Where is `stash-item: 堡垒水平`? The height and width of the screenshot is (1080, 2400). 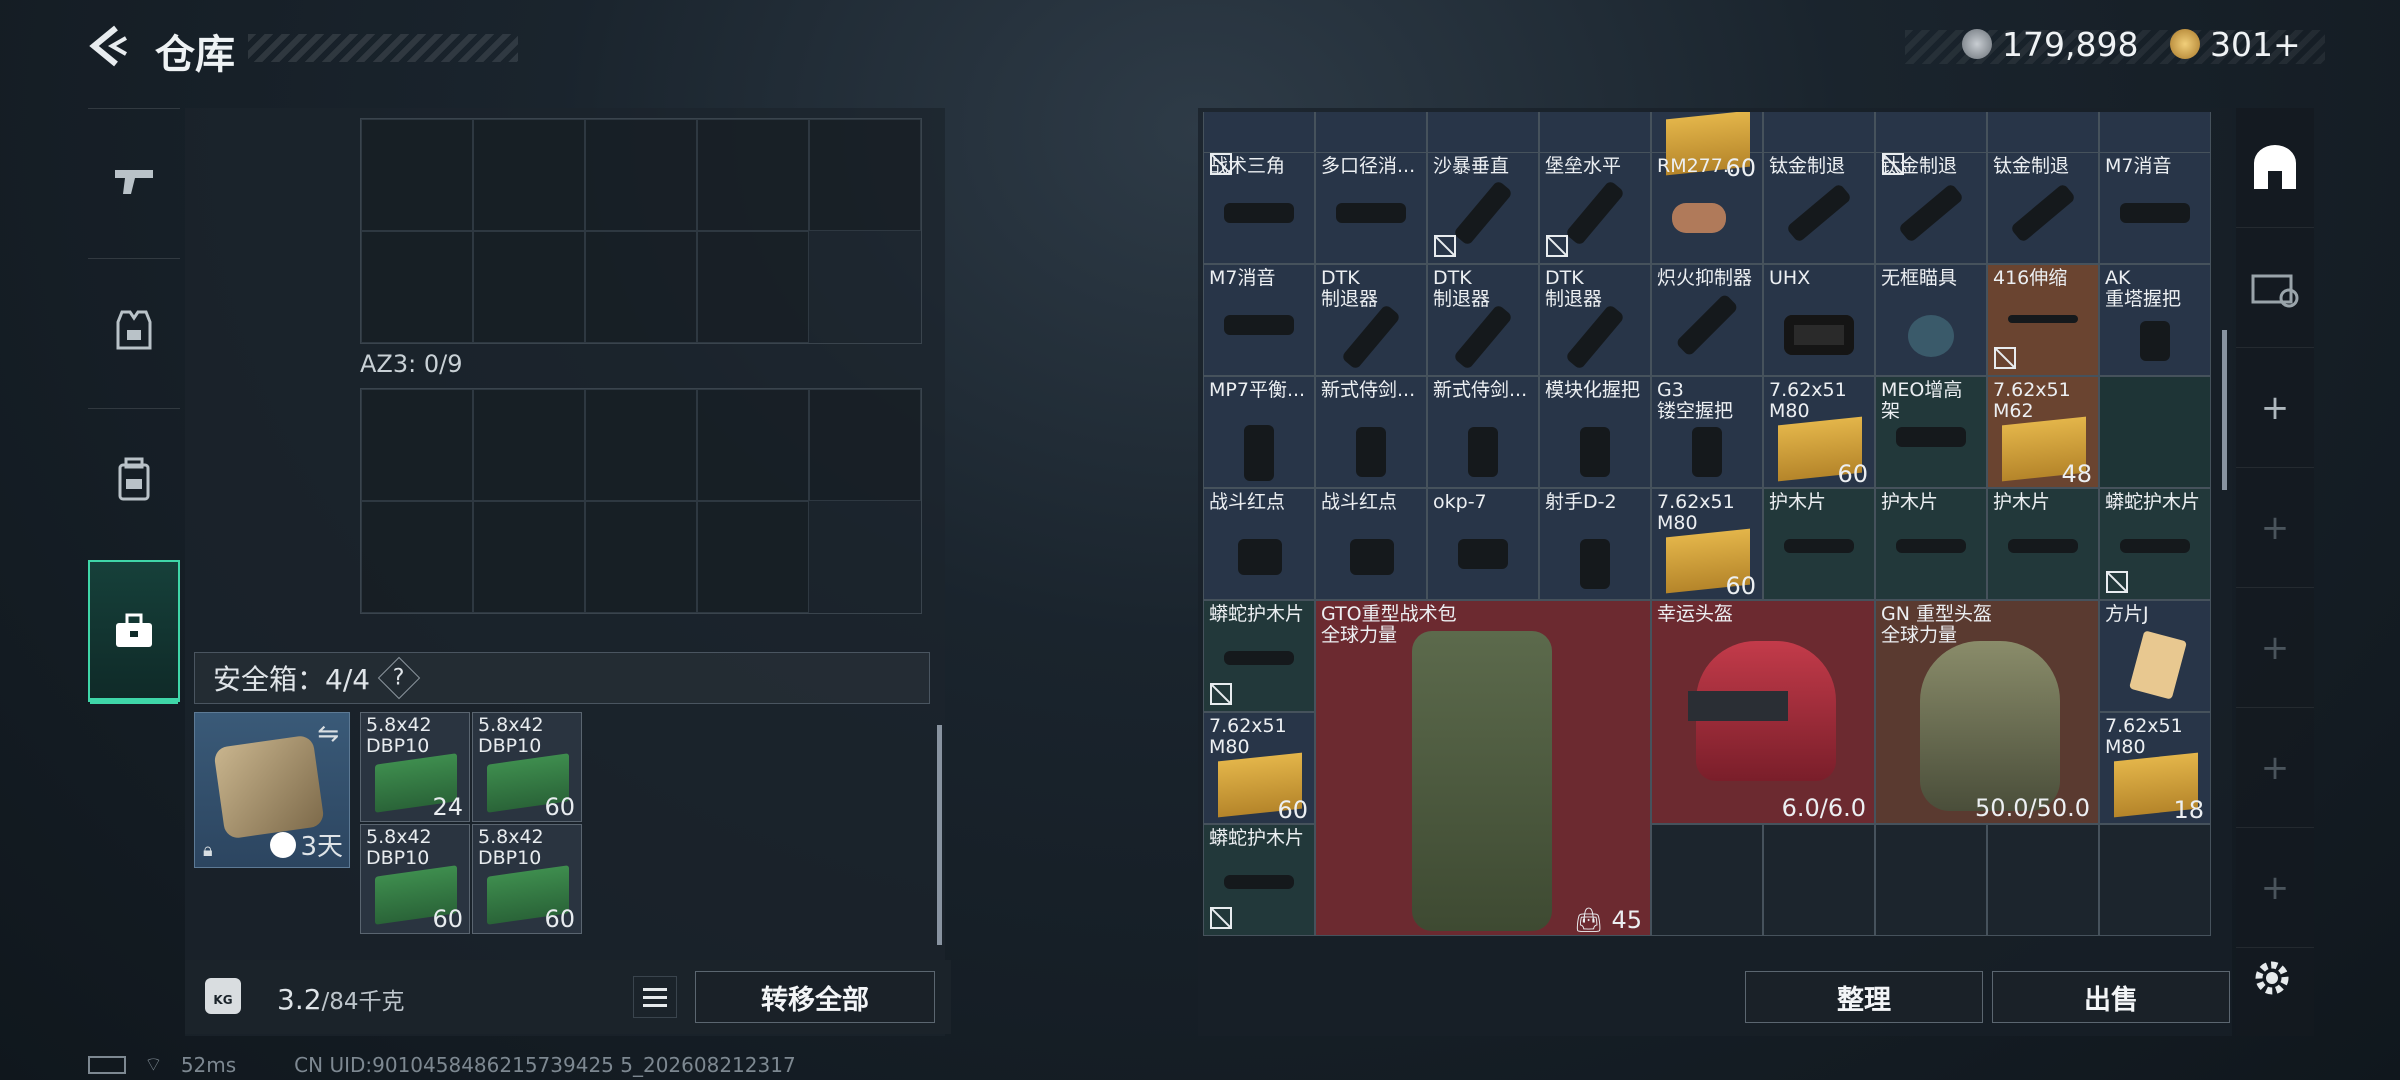
stash-item: 堡垒水平 is located at coordinates (1595, 208).